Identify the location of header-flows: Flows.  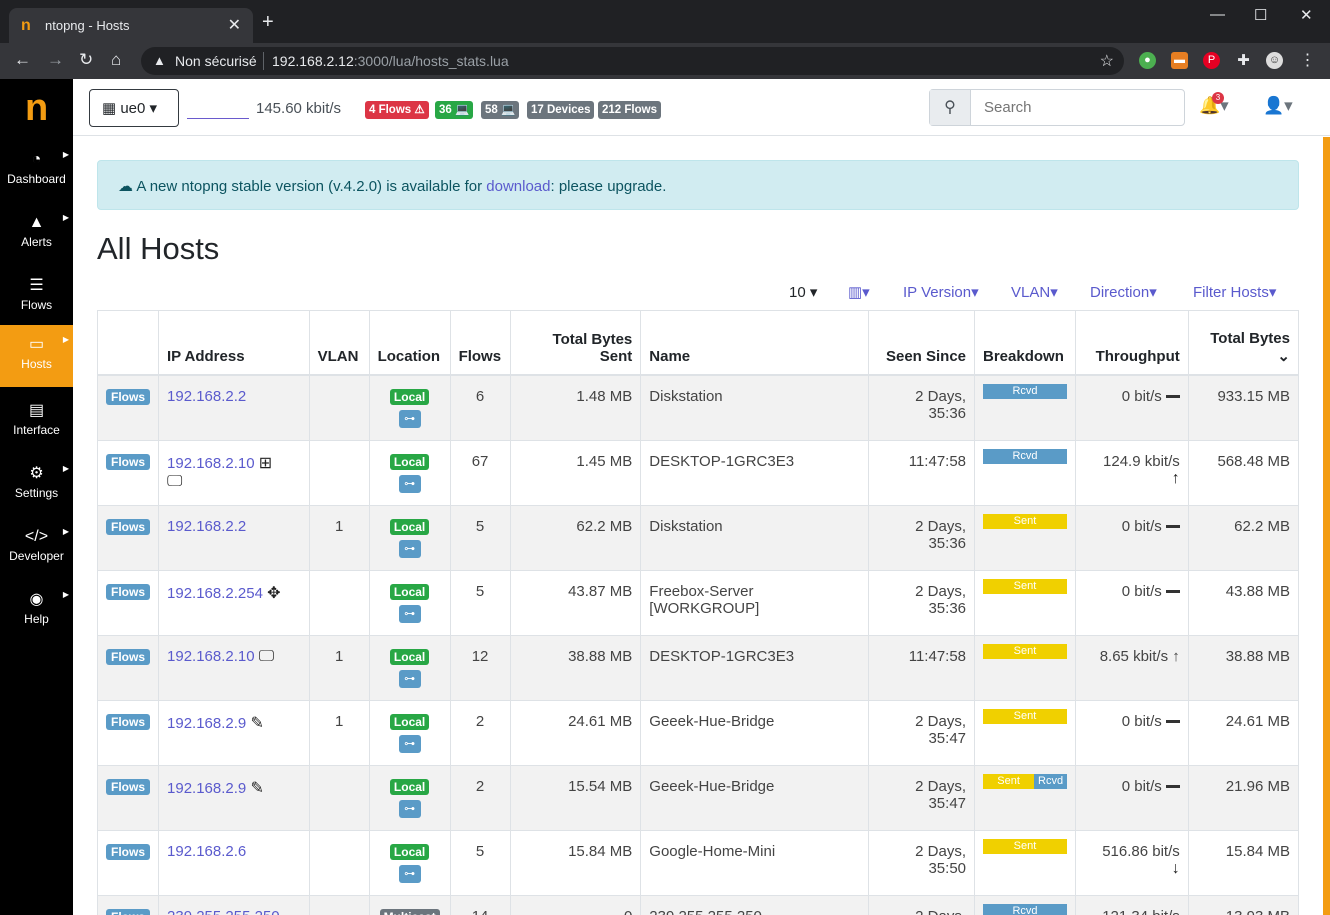
(480, 343).